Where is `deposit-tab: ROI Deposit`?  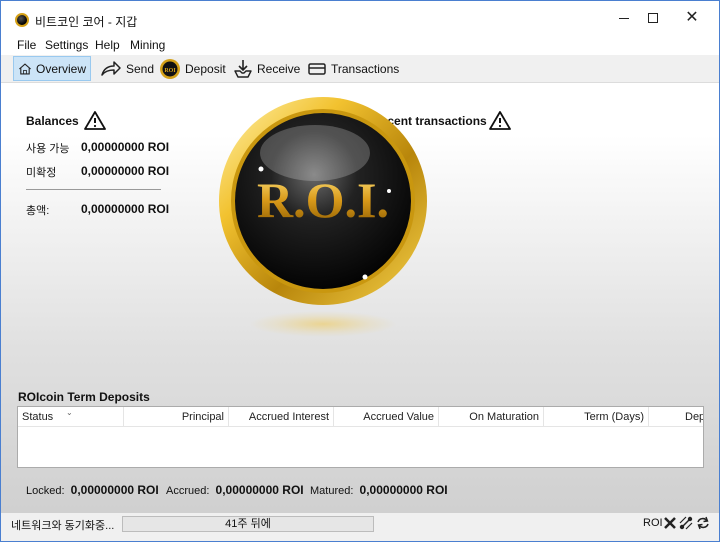 deposit-tab: ROI Deposit is located at coordinates (192, 68).